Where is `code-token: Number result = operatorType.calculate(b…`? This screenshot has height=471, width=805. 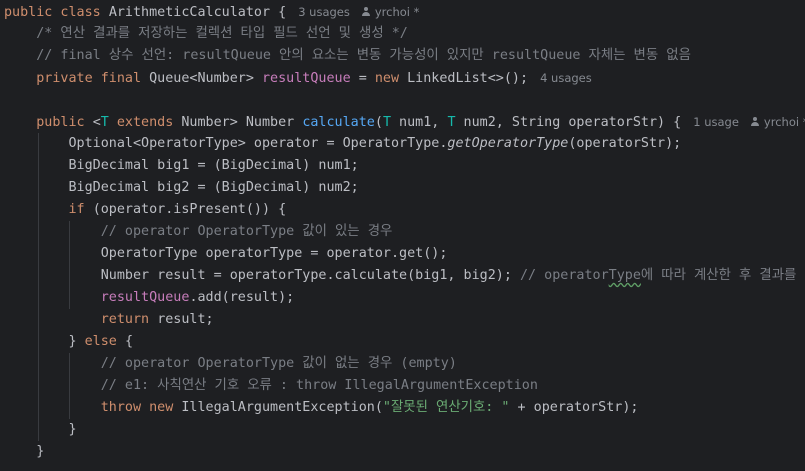
code-token: Number result = operatorType.calculate(b… is located at coordinates (262, 275).